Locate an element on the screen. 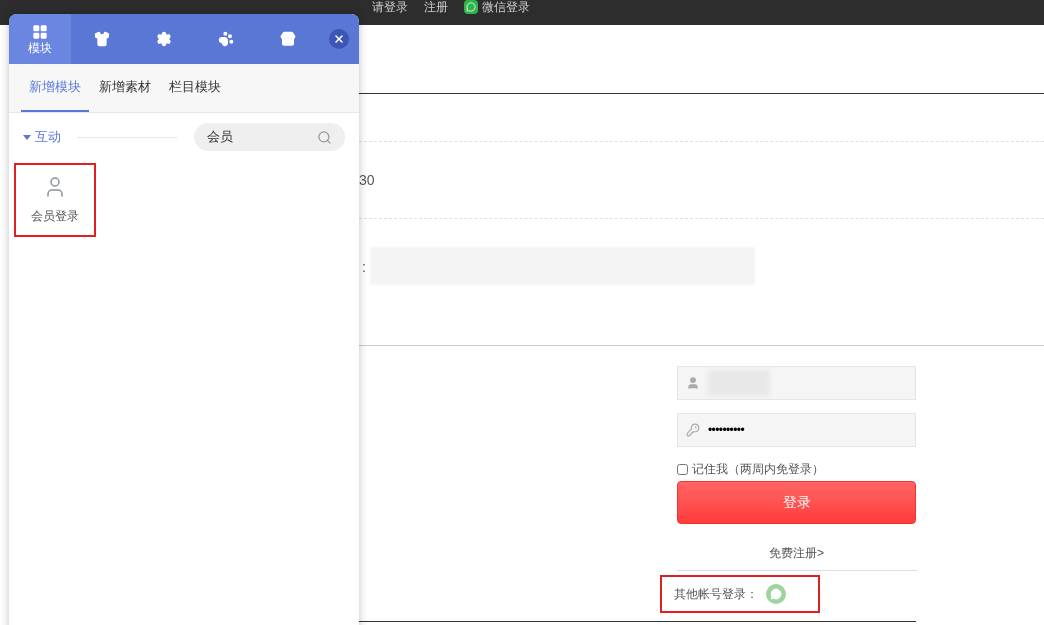 Image resolution: width=1044 pixels, height=625 pixels. key-icon is located at coordinates (693, 430).